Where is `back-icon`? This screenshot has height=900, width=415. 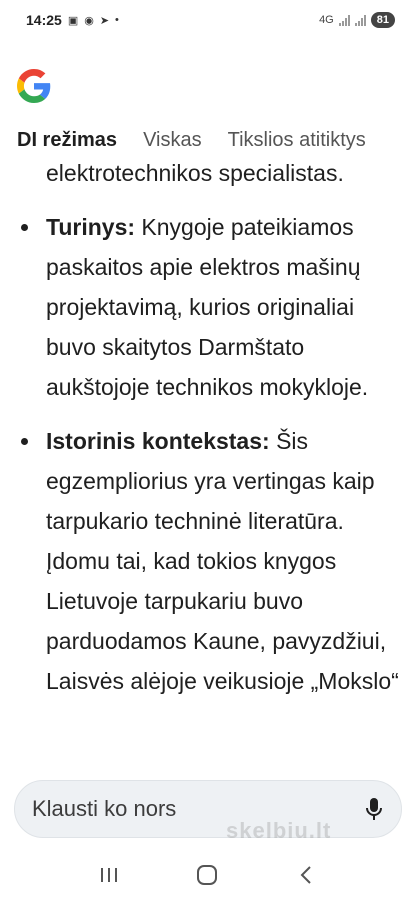
back-icon is located at coordinates (306, 875).